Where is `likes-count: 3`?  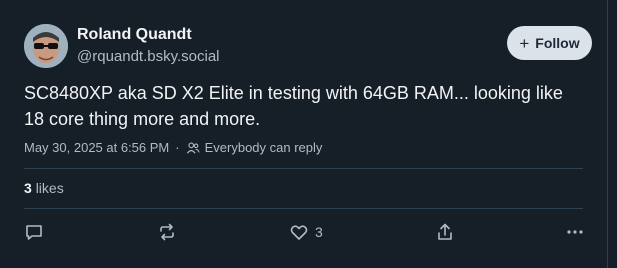 likes-count: 3 is located at coordinates (28, 188).